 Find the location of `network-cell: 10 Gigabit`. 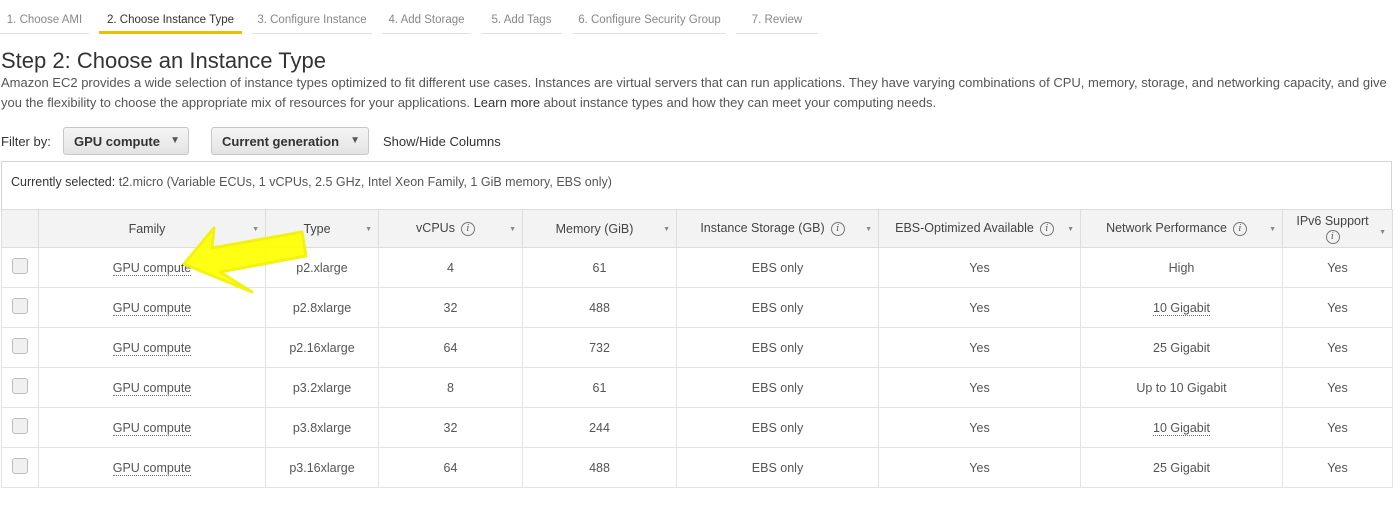

network-cell: 10 Gigabit is located at coordinates (1181, 427).